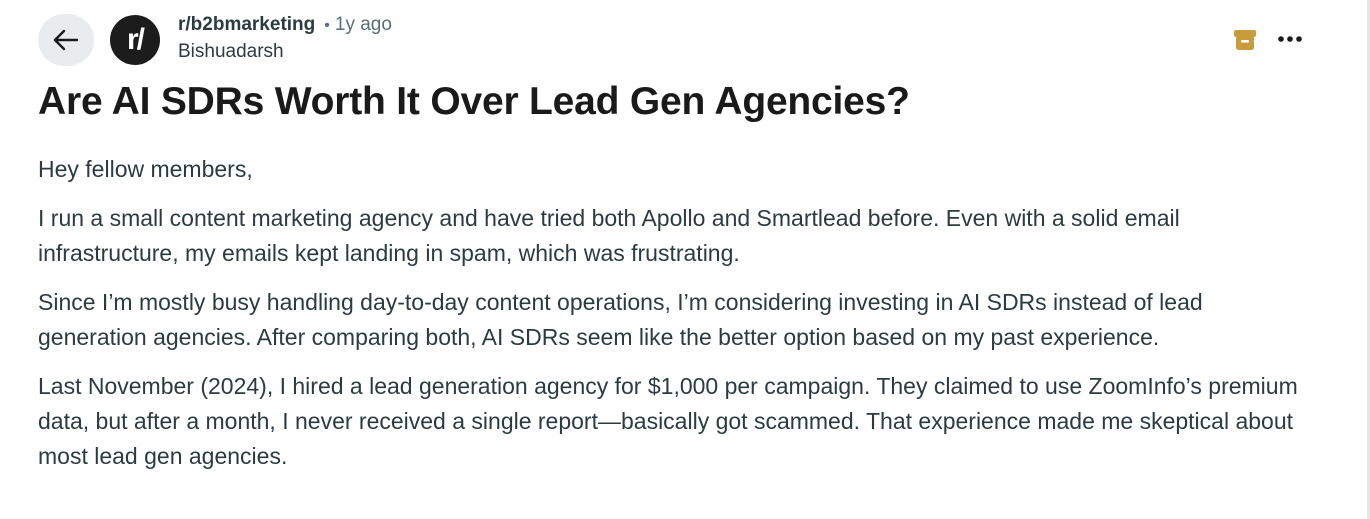  Describe the element at coordinates (285, 52) in the screenshot. I see `author-link: Bishuadarsh` at that location.